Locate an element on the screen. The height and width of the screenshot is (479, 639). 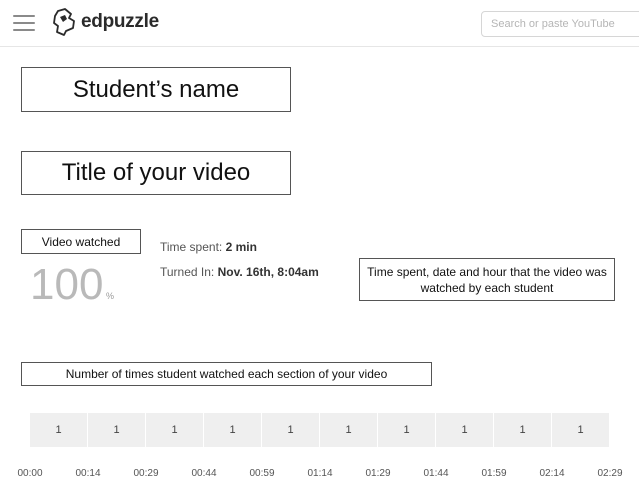
timeline-tick-label: 00:29 is located at coordinates (146, 473).